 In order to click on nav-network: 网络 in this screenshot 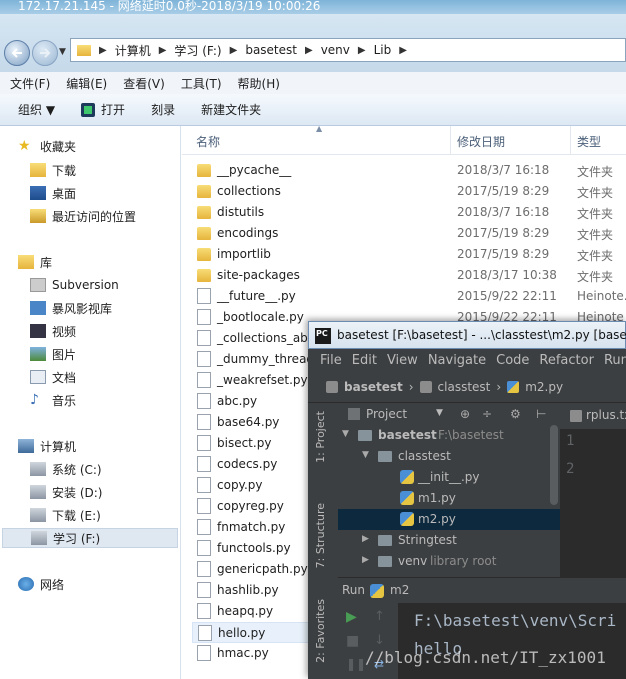, I will do `click(41, 584)`.